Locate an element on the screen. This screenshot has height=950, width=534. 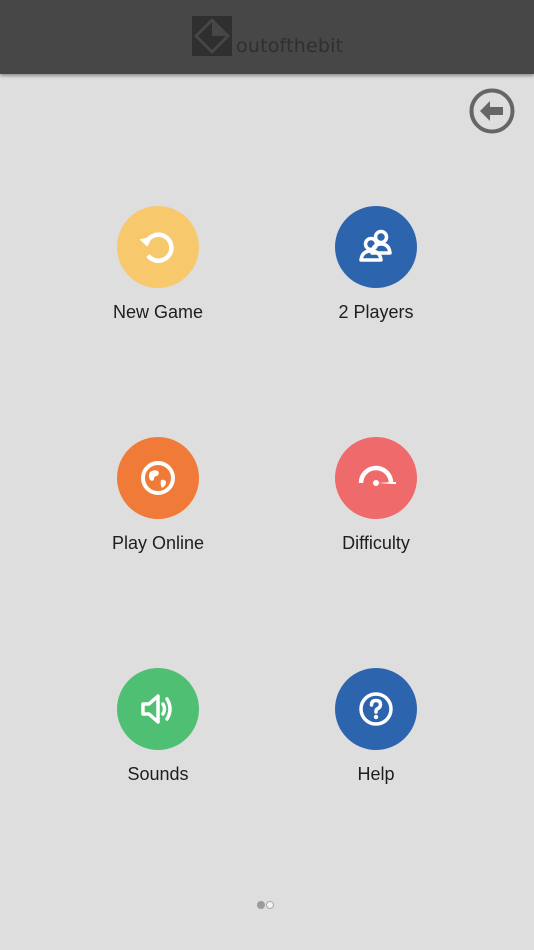
back-button is located at coordinates (492, 111).